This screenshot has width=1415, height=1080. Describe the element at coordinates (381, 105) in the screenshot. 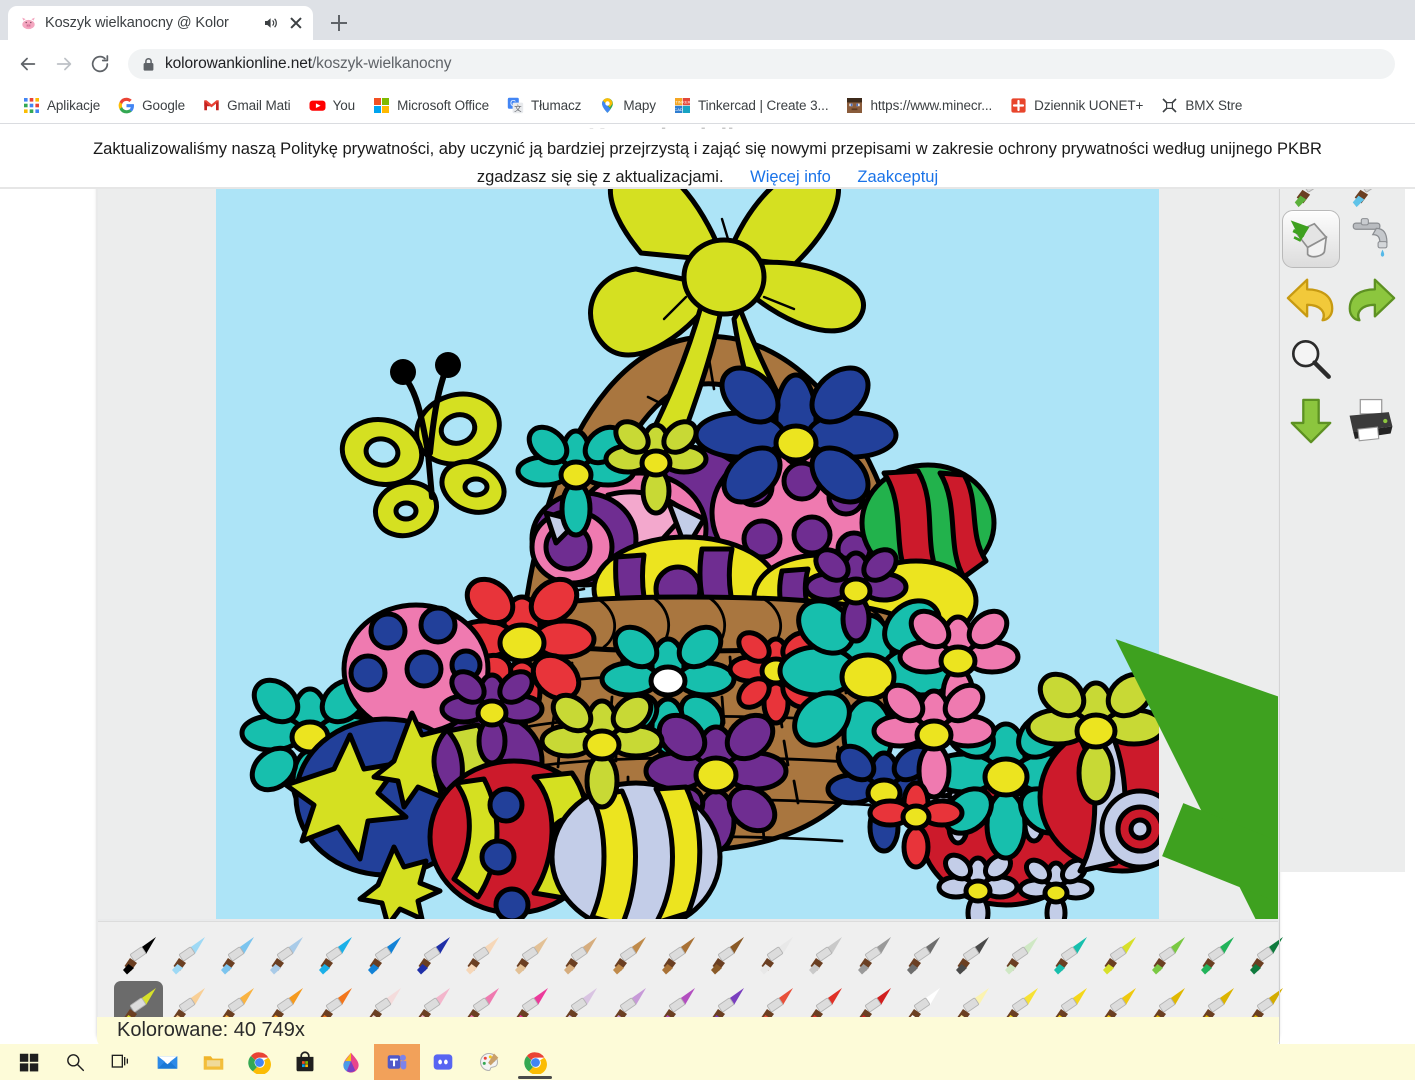

I see `microsoft-icon` at that location.